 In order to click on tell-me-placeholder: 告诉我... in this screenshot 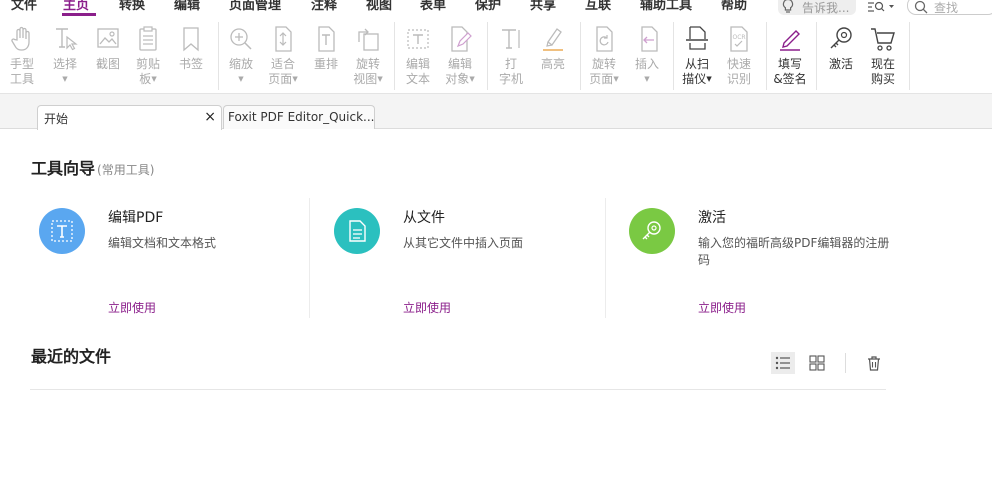, I will do `click(826, 8)`.